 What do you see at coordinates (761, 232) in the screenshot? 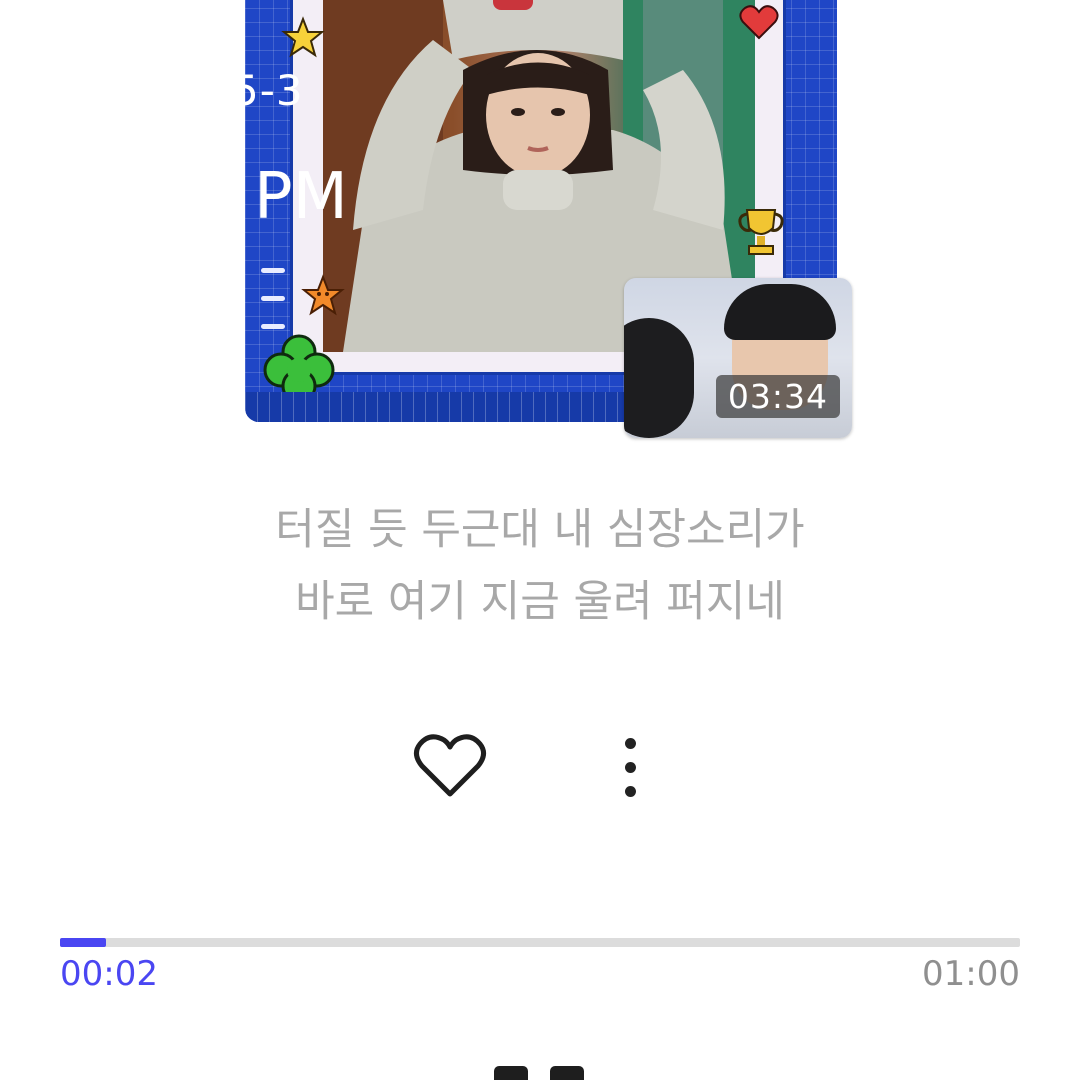
I see `trophy-icon` at bounding box center [761, 232].